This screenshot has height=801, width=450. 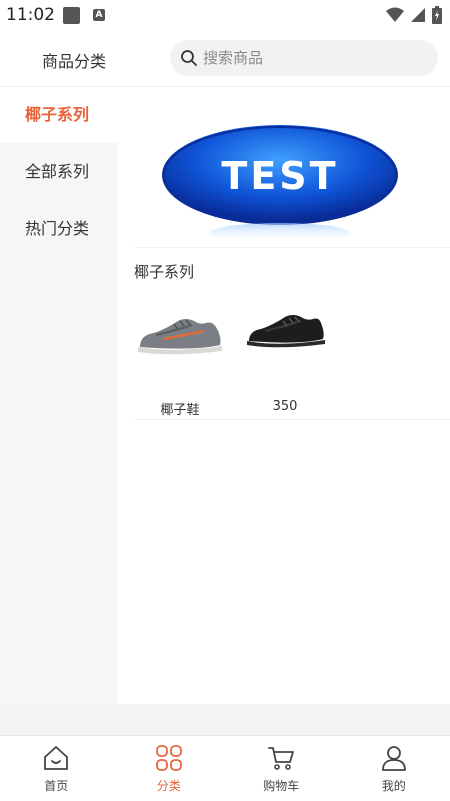 What do you see at coordinates (56, 785) in the screenshot?
I see `tab-label: 首页` at bounding box center [56, 785].